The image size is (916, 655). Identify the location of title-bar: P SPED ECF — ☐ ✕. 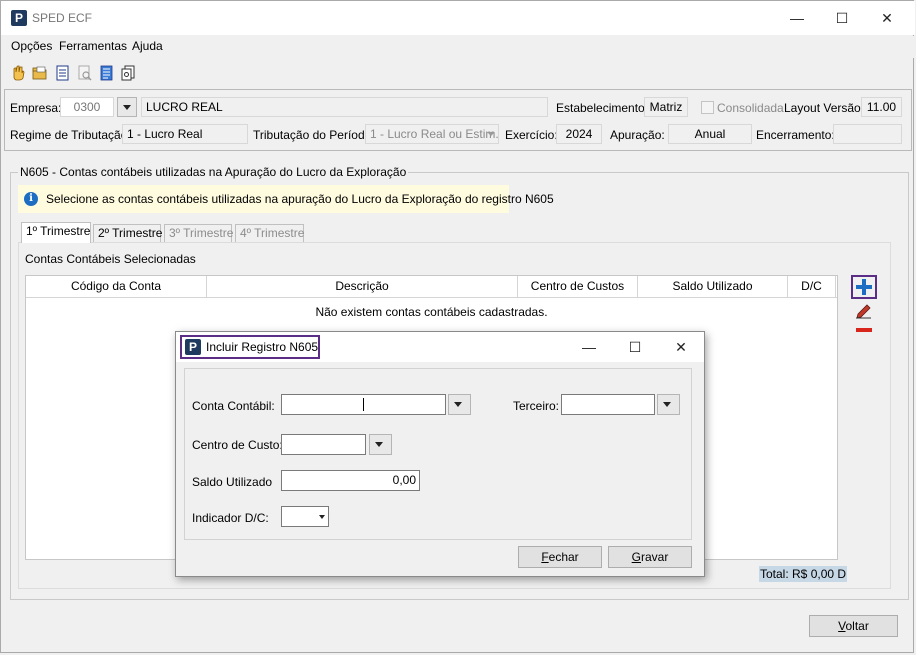
(458, 18).